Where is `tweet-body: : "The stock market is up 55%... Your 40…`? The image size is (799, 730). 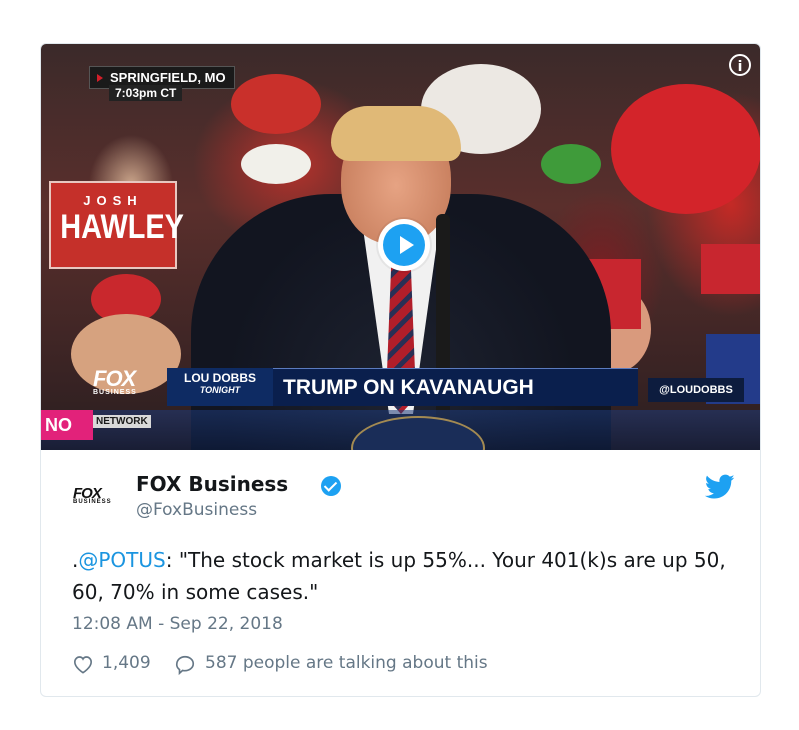 tweet-body: : "The stock market is up 55%... Your 40… is located at coordinates (399, 576).